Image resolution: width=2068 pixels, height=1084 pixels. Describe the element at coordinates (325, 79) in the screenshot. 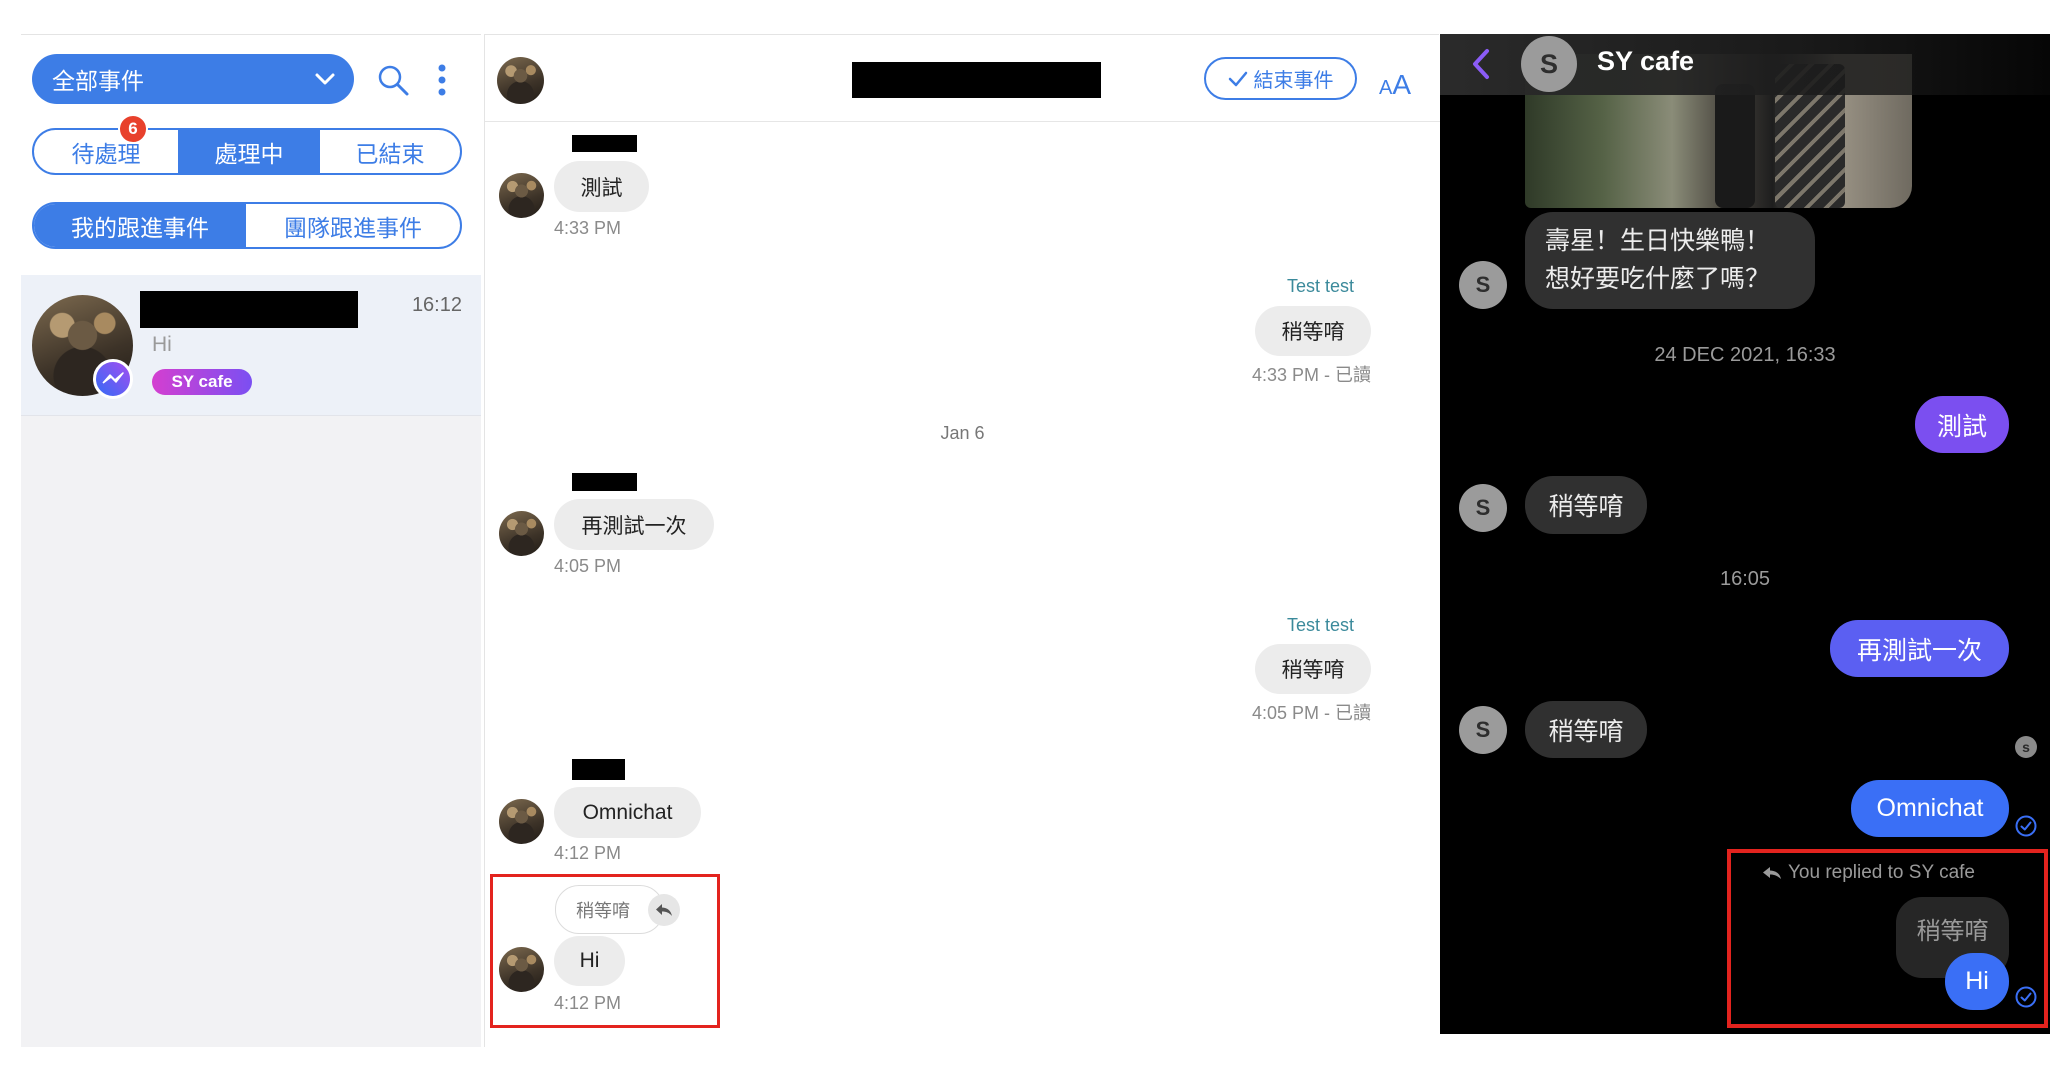

I see `chevron-down-icon` at that location.